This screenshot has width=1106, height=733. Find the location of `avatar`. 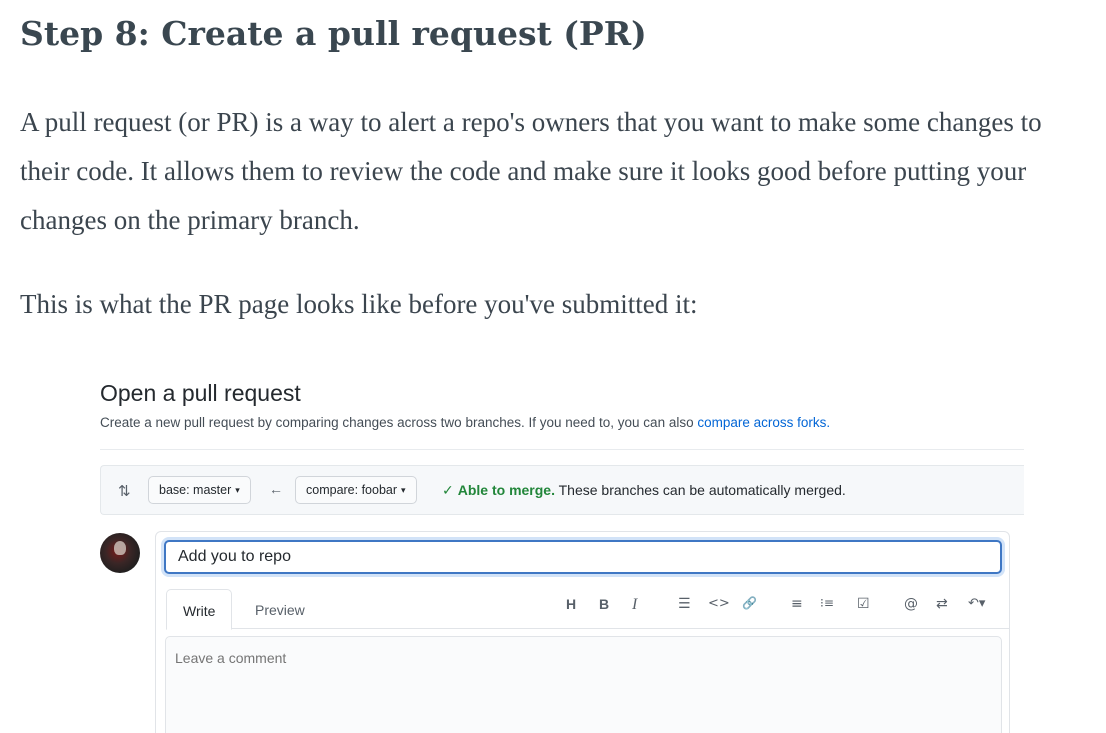

avatar is located at coordinates (120, 553).